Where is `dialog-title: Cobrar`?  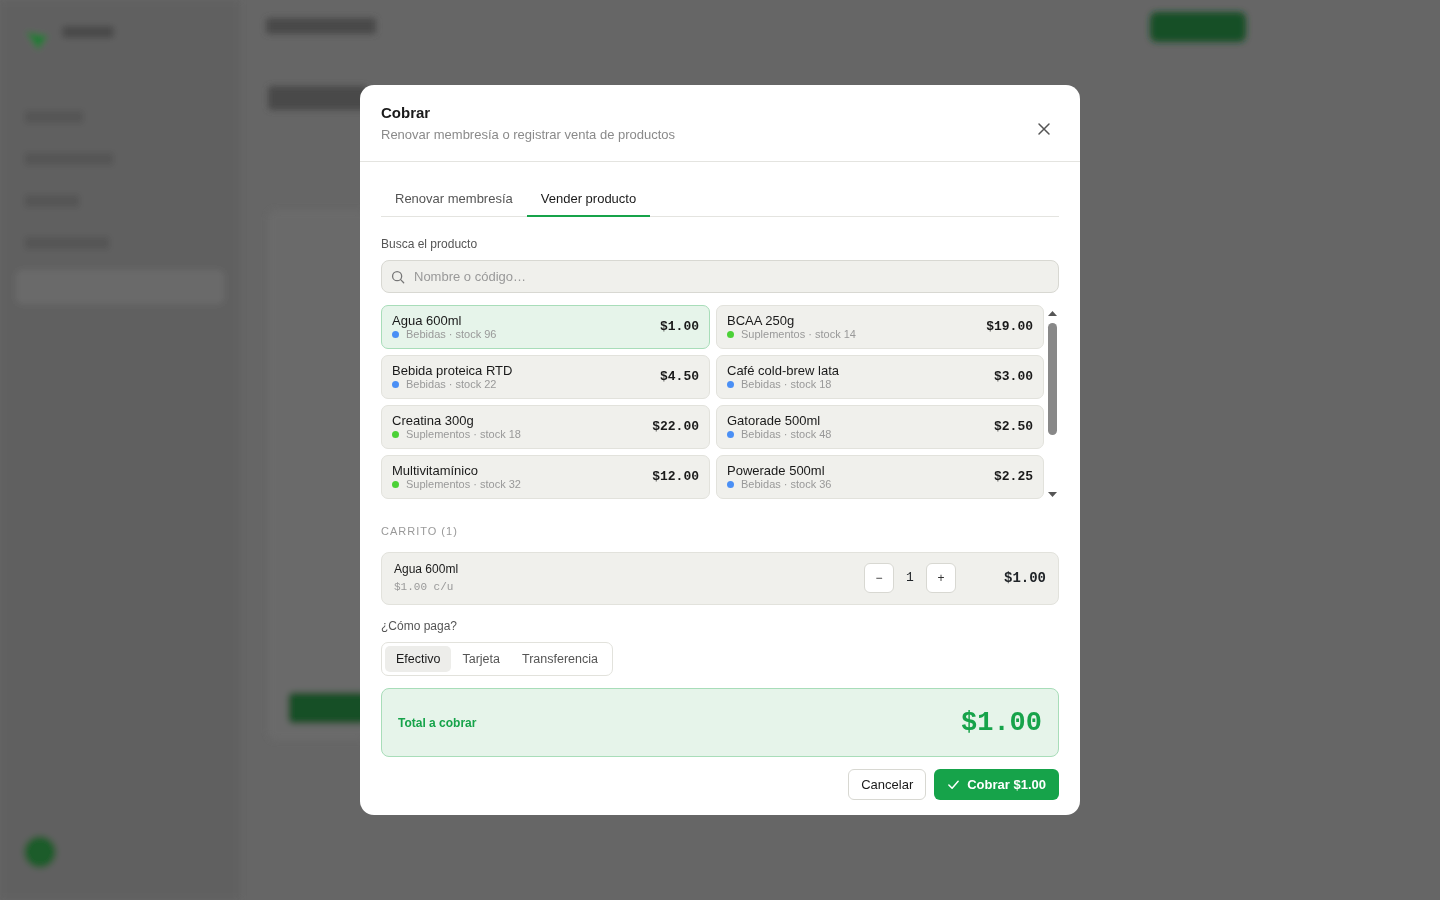 dialog-title: Cobrar is located at coordinates (406, 113).